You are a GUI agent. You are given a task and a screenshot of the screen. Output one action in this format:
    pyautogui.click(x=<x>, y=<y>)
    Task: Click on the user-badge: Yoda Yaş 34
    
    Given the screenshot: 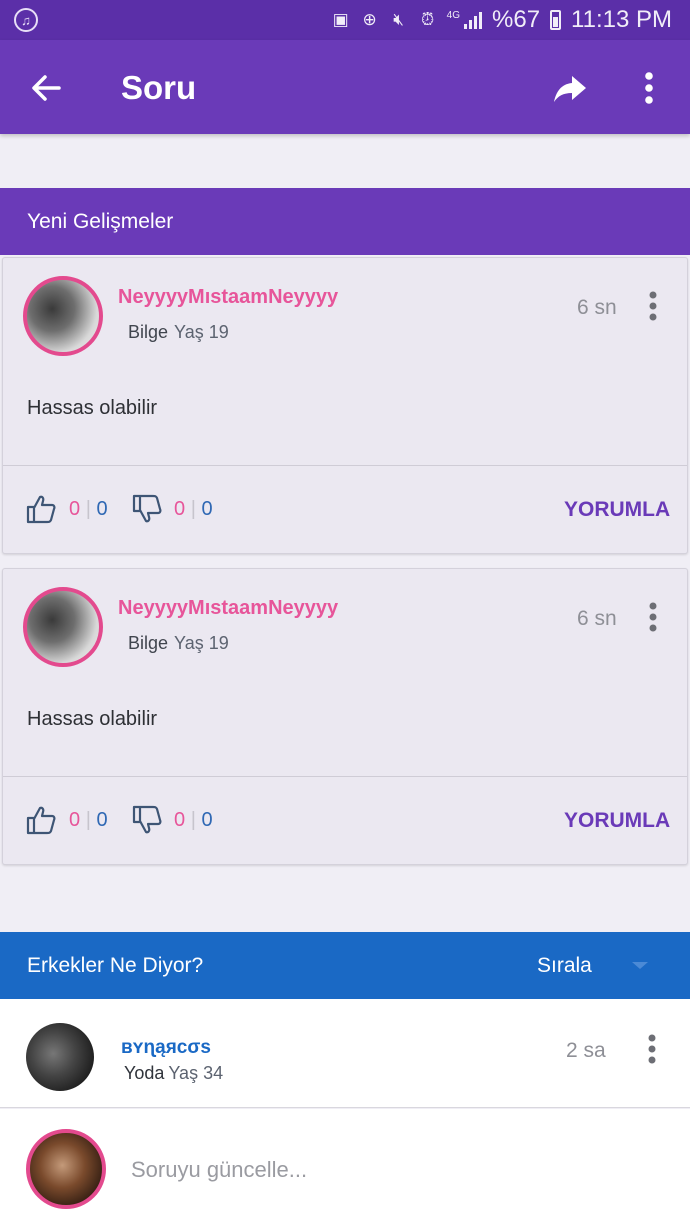 What is the action you would take?
    pyautogui.click(x=173, y=1073)
    